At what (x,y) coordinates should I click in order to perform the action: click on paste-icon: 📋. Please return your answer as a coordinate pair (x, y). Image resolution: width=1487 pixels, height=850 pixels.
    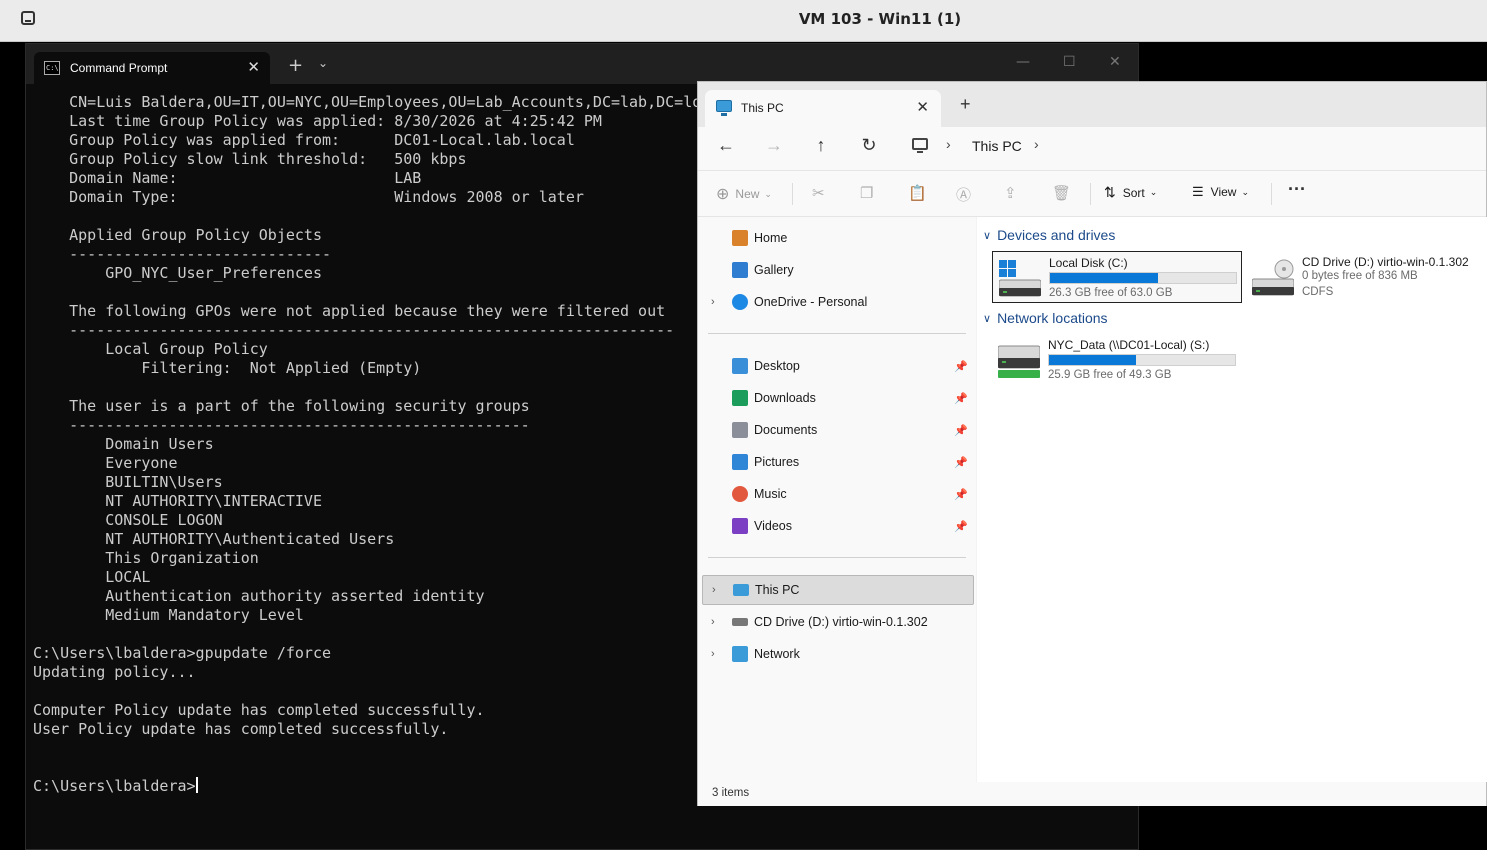
    Looking at the image, I should click on (917, 193).